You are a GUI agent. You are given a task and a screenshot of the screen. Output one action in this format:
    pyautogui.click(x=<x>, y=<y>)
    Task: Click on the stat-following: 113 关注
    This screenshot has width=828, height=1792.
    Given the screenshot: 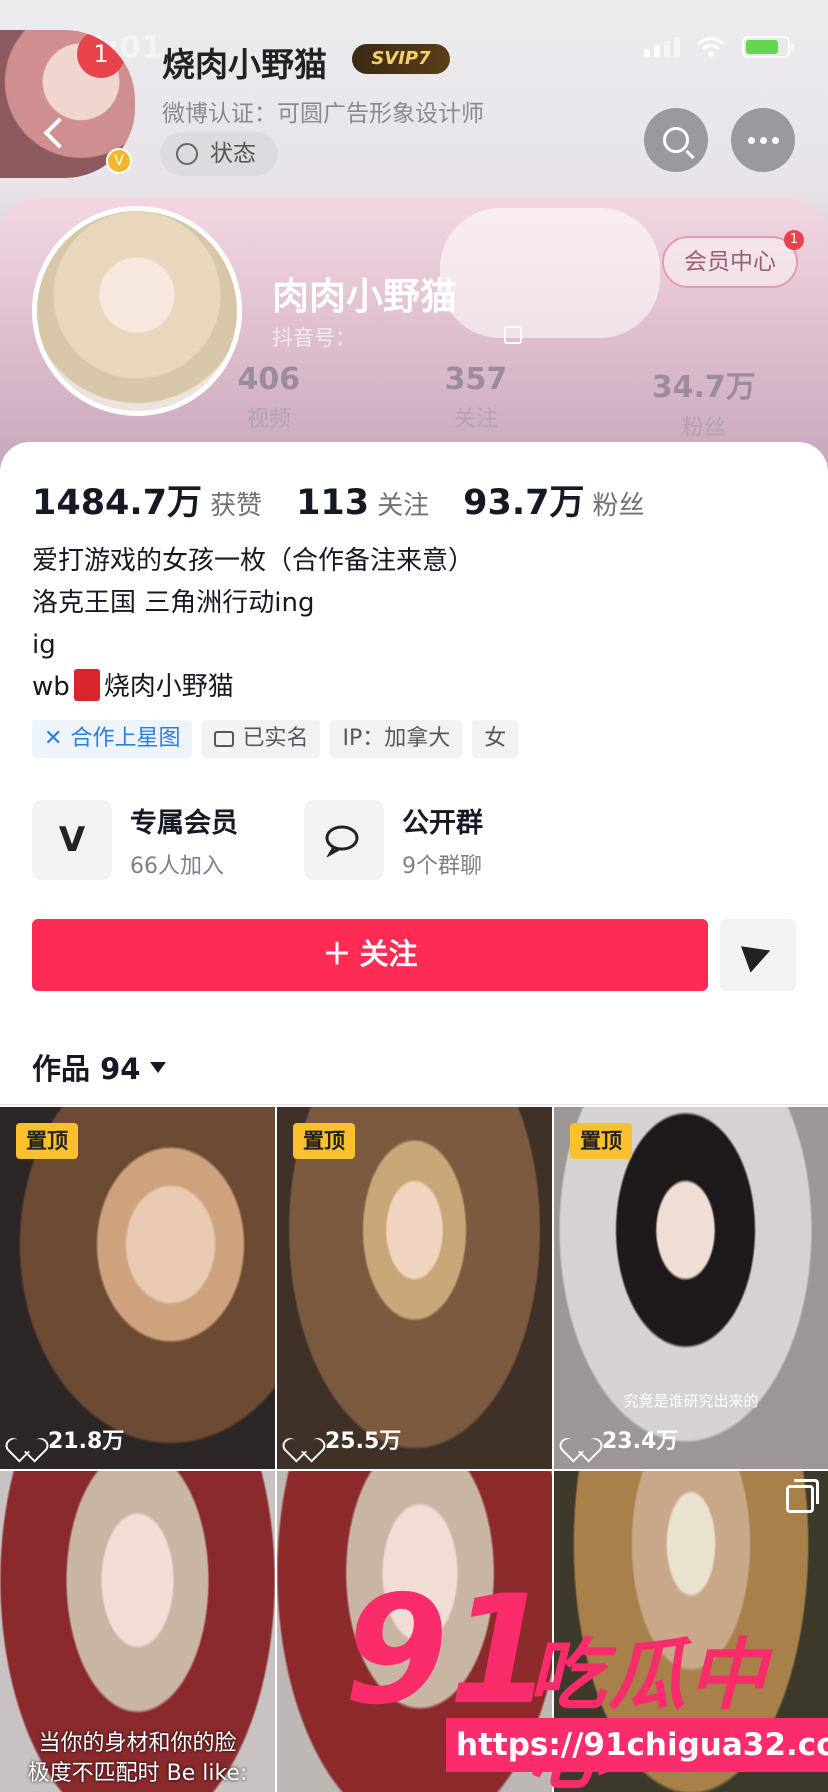 What is the action you would take?
    pyautogui.click(x=362, y=503)
    